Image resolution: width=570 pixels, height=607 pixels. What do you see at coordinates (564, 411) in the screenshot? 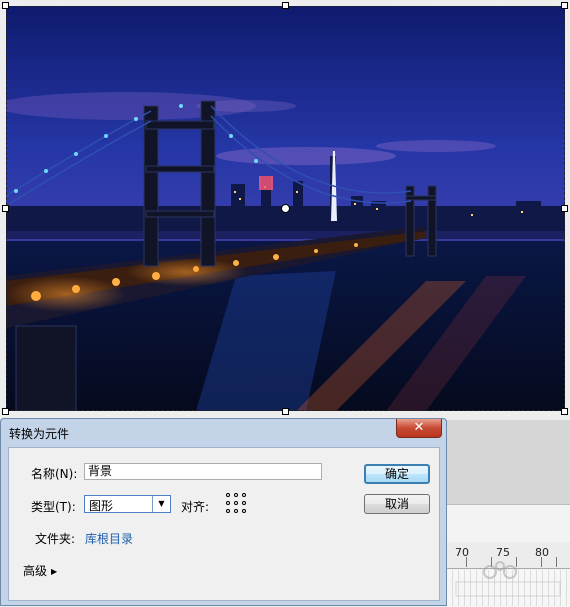
I see `resize-handle-bottom-right` at bounding box center [564, 411].